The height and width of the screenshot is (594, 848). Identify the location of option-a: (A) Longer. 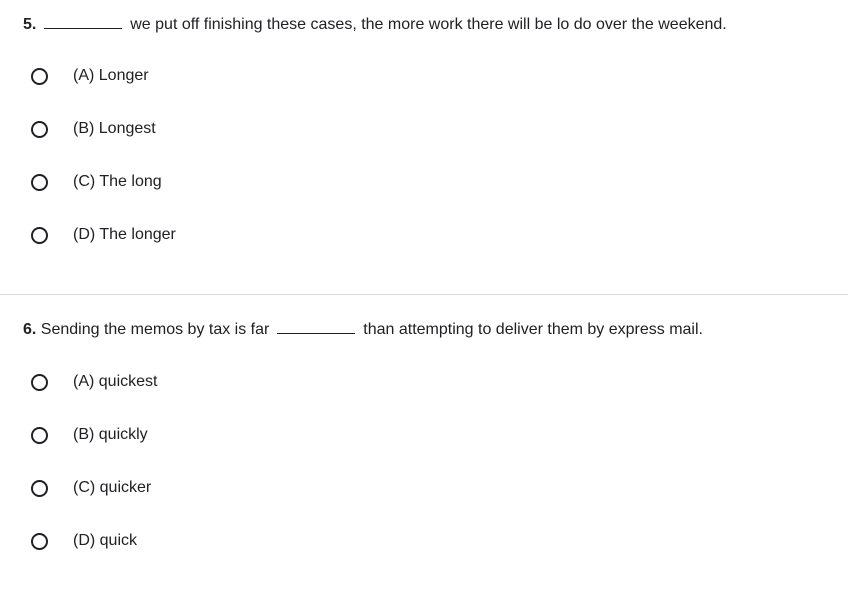
(87, 76).